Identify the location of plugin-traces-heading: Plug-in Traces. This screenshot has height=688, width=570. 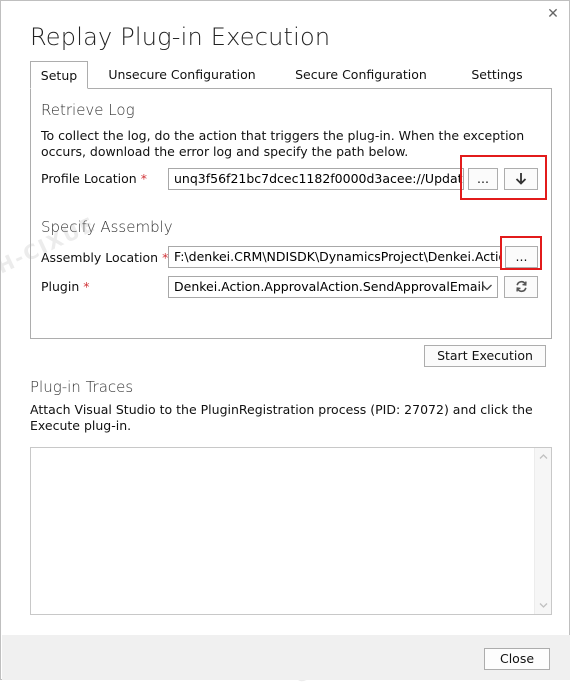
(82, 387).